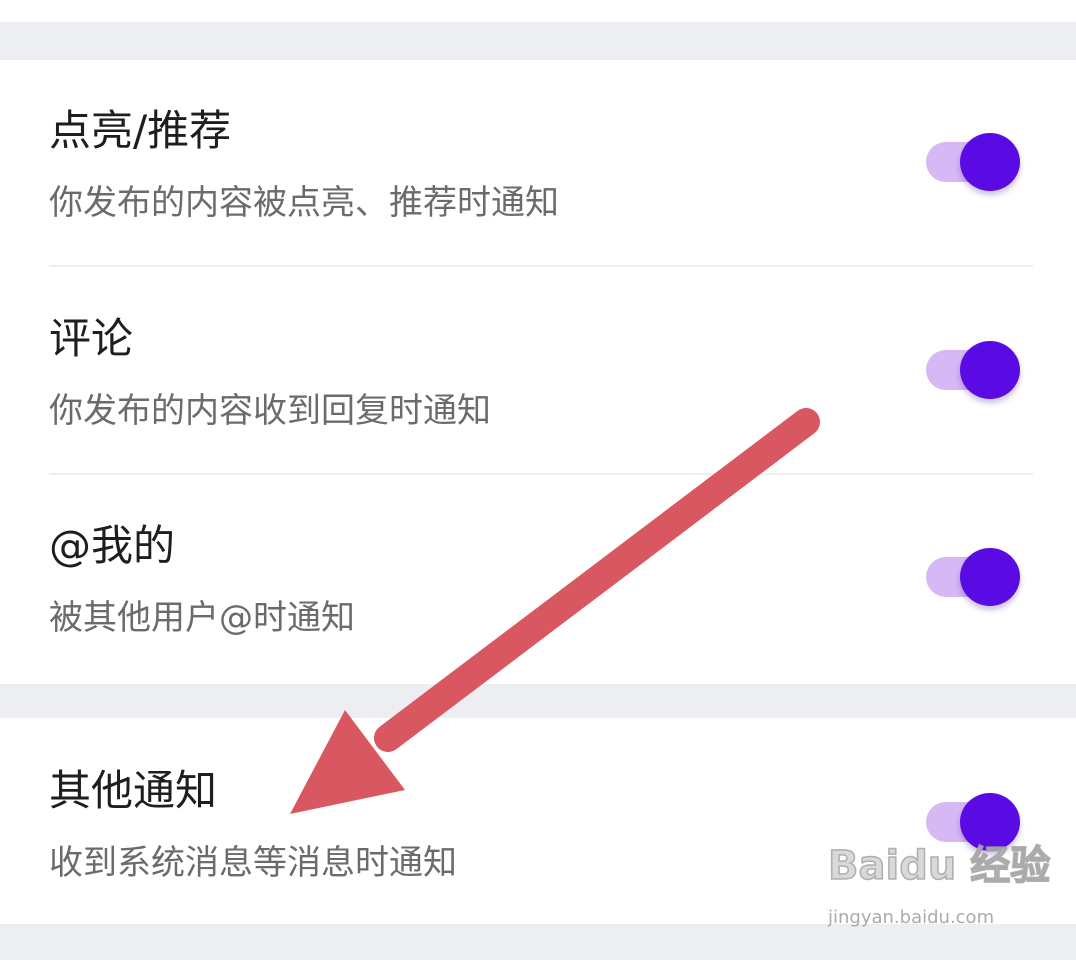 This screenshot has height=960, width=1076. Describe the element at coordinates (140, 130) in the screenshot. I see `setting-title: 点亮/推荐` at that location.